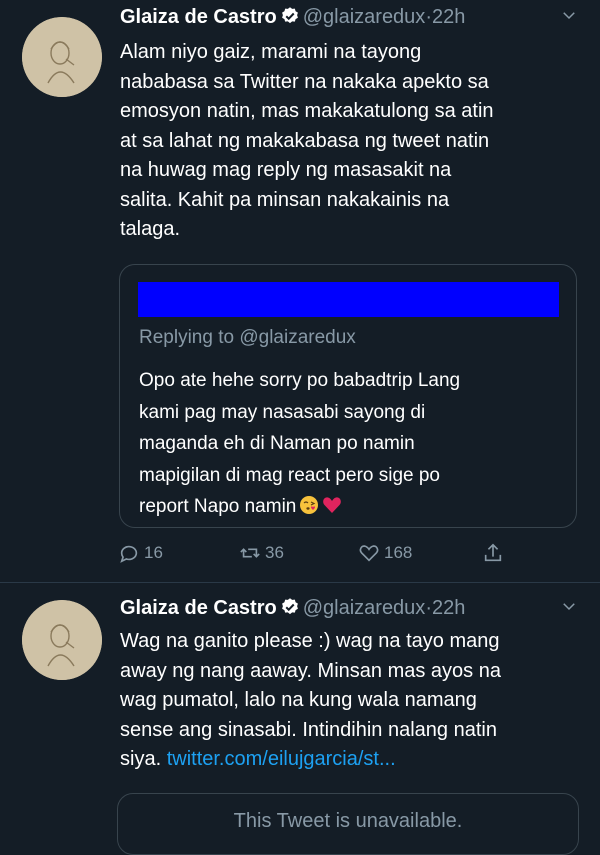 This screenshot has width=600, height=855. I want to click on reply-icon, so click(131, 553).